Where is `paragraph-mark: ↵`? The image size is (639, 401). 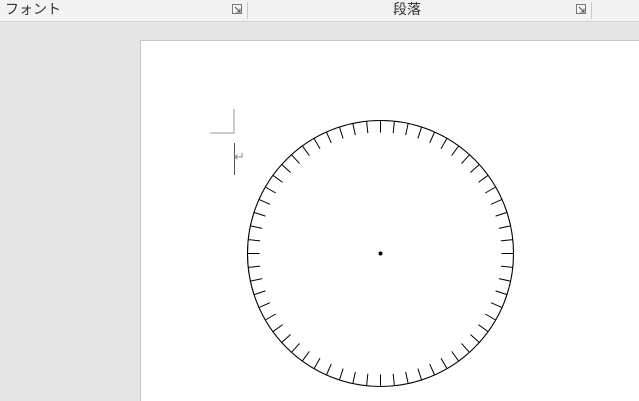
paragraph-mark: ↵ is located at coordinates (239, 157).